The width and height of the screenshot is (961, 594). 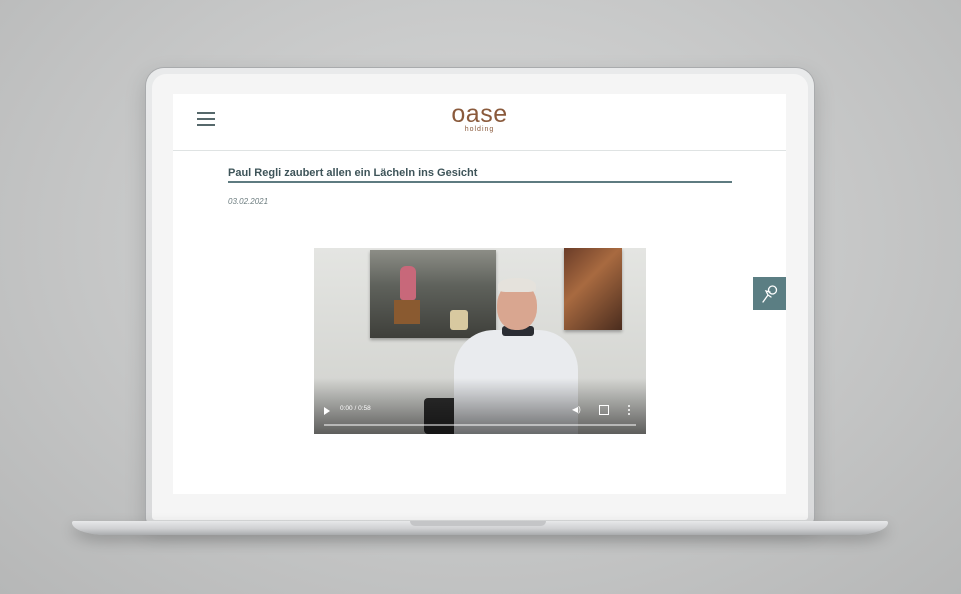 What do you see at coordinates (248, 201) in the screenshot?
I see `article-date: 03.02.2021` at bounding box center [248, 201].